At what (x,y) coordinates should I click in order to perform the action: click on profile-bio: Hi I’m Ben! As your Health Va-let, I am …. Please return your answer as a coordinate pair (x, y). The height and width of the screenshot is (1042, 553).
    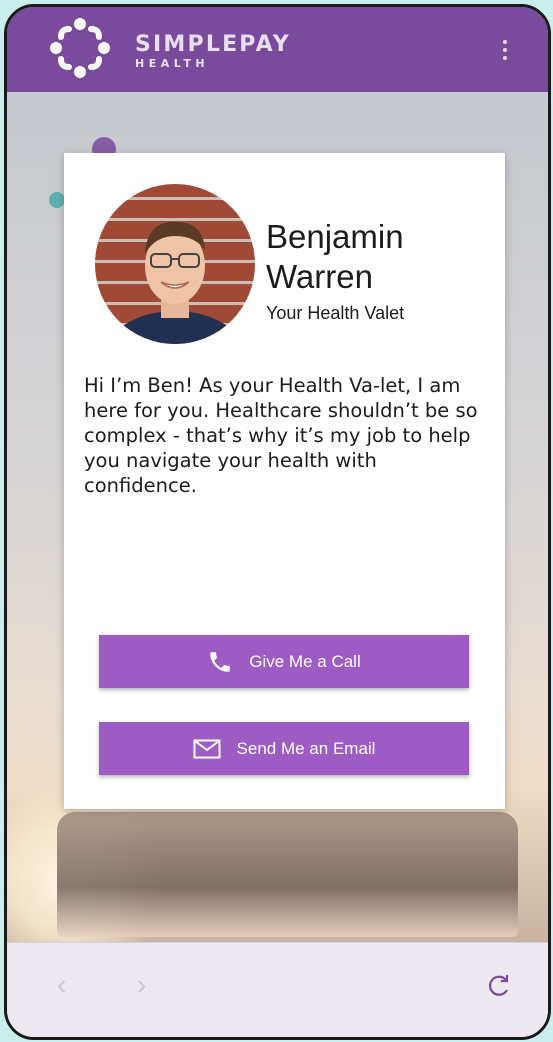
    Looking at the image, I should click on (281, 435).